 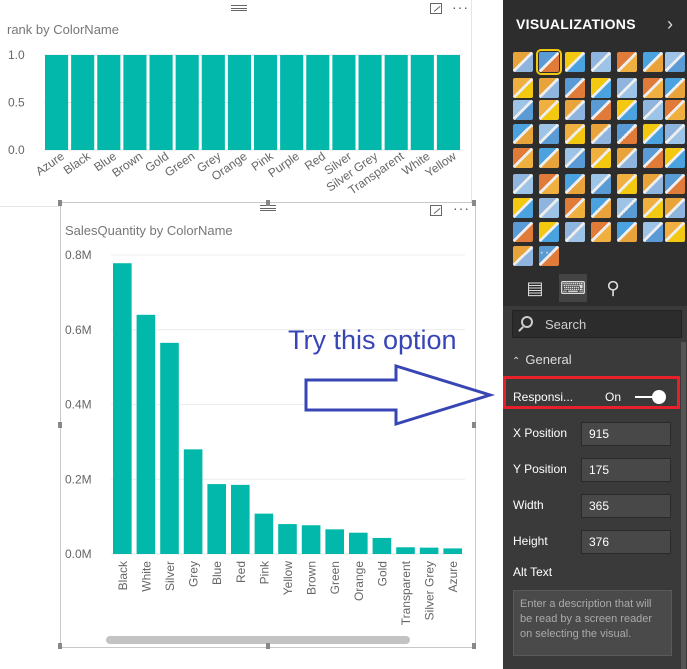 What do you see at coordinates (549, 158) in the screenshot?
I see `visual-type-30-icon` at bounding box center [549, 158].